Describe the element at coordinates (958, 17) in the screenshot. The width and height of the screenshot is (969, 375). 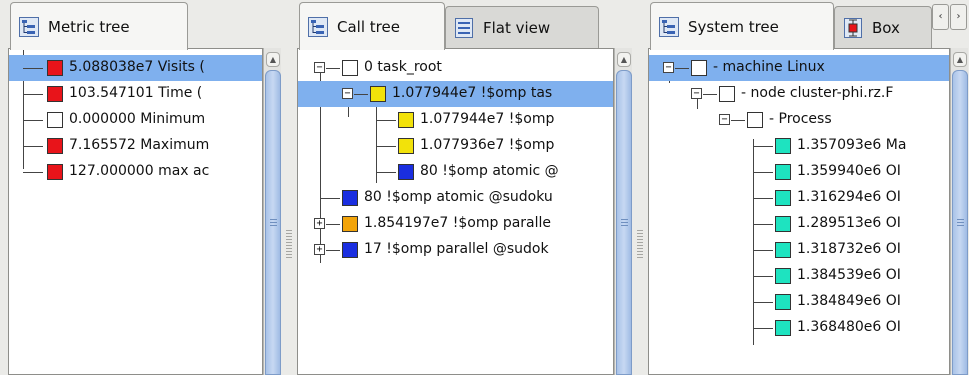
I see `tab-scroll-right-button: ›` at that location.